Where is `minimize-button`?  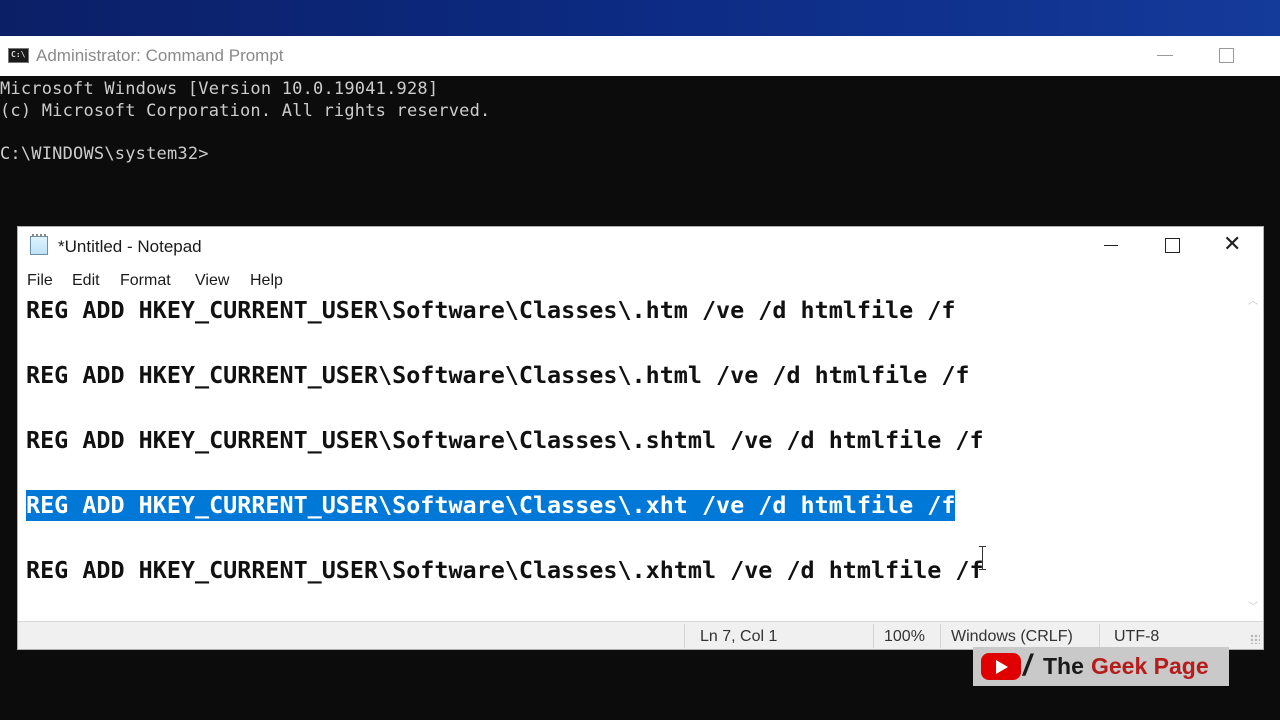 minimize-button is located at coordinates (1111, 245).